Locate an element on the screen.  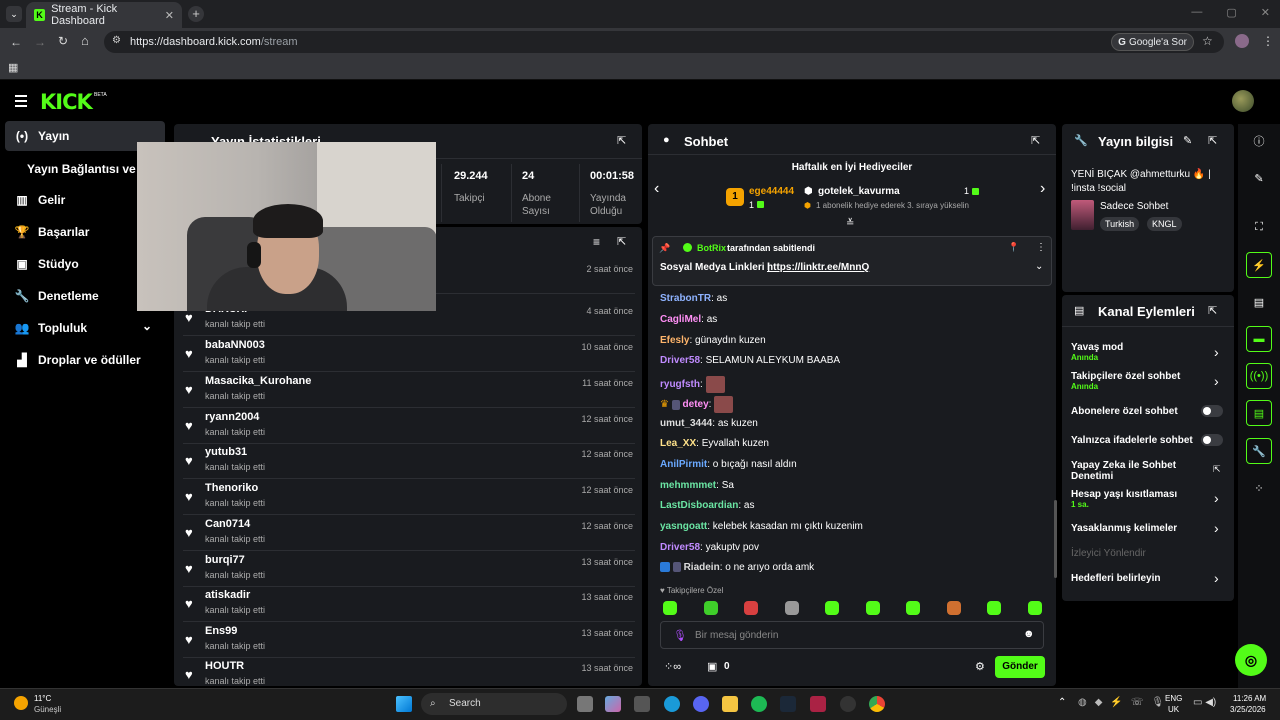
wrench-icon: 🔧 is located at coordinates (1259, 451).